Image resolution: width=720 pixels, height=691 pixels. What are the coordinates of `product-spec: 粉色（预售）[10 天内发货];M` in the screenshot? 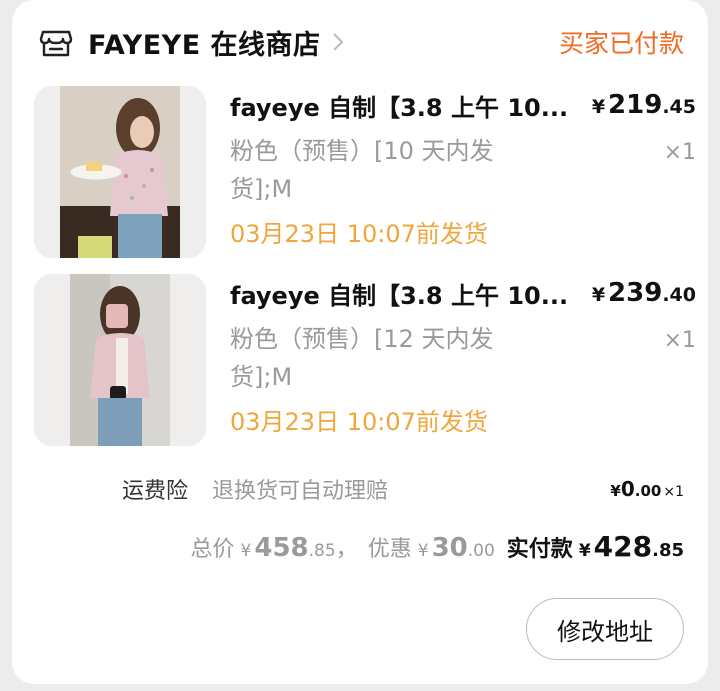 It's located at (362, 170).